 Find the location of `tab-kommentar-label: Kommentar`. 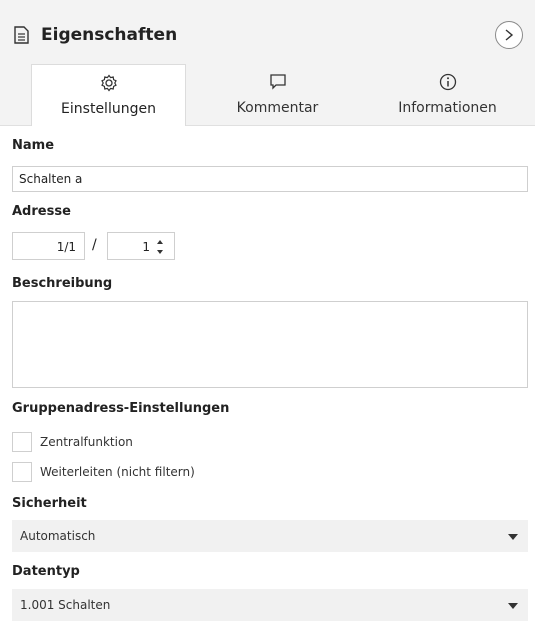

tab-kommentar-label: Kommentar is located at coordinates (277, 108).